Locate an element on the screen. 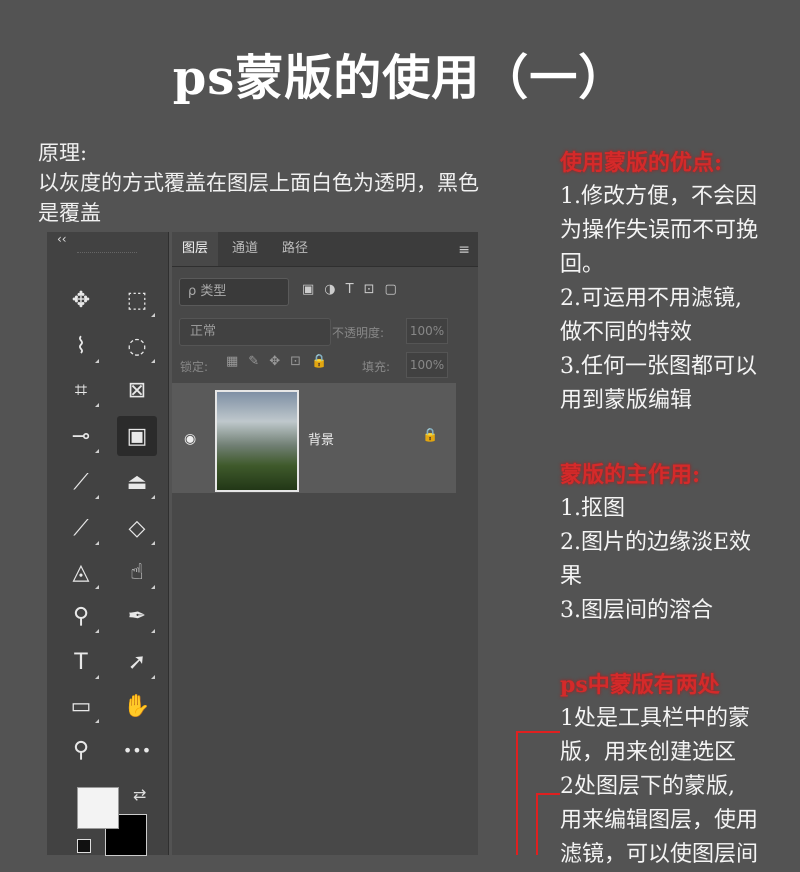 The height and width of the screenshot is (872, 800). lock-transparent-icon: ▦ is located at coordinates (232, 361).